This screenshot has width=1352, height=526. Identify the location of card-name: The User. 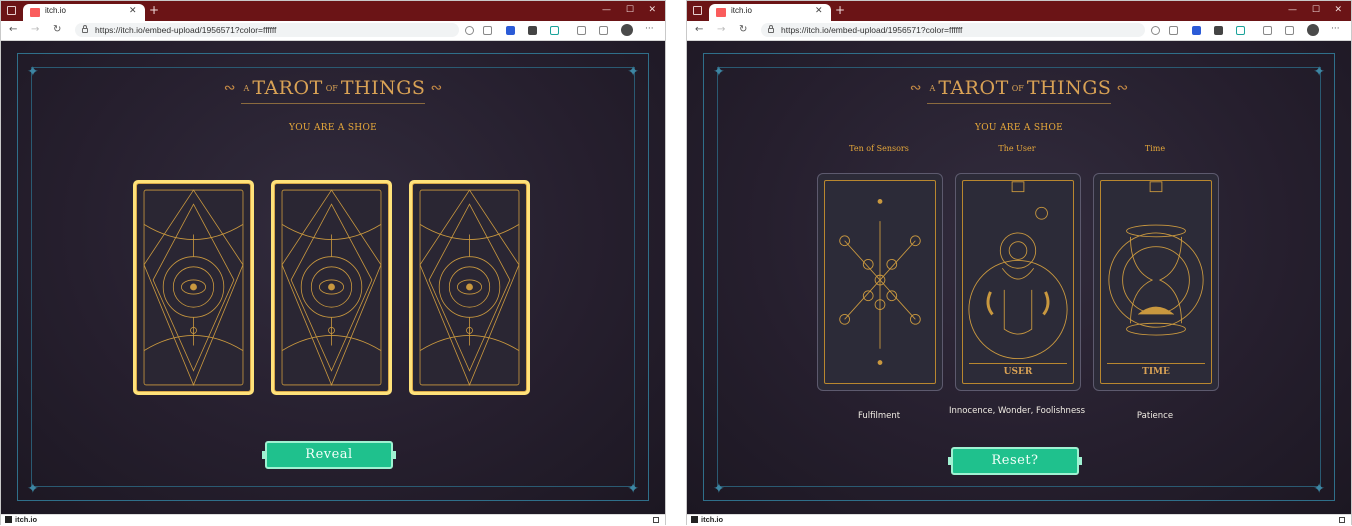
(1017, 148).